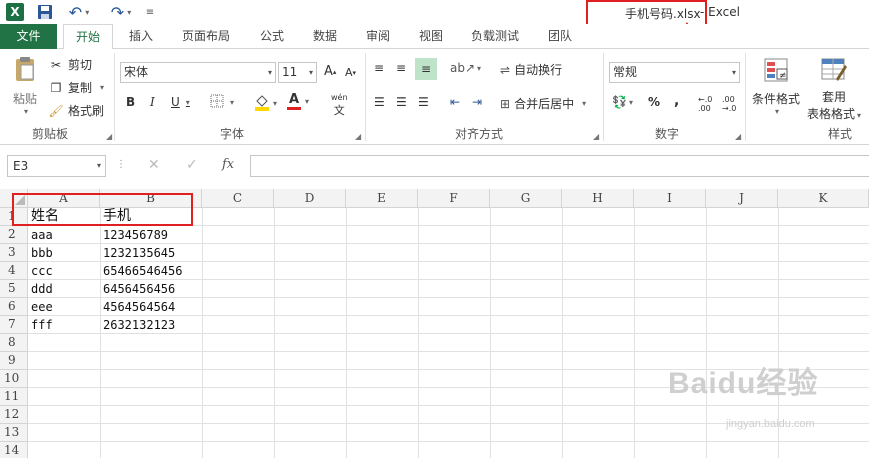 The width and height of the screenshot is (869, 458). I want to click on column-header-i: I, so click(670, 198).